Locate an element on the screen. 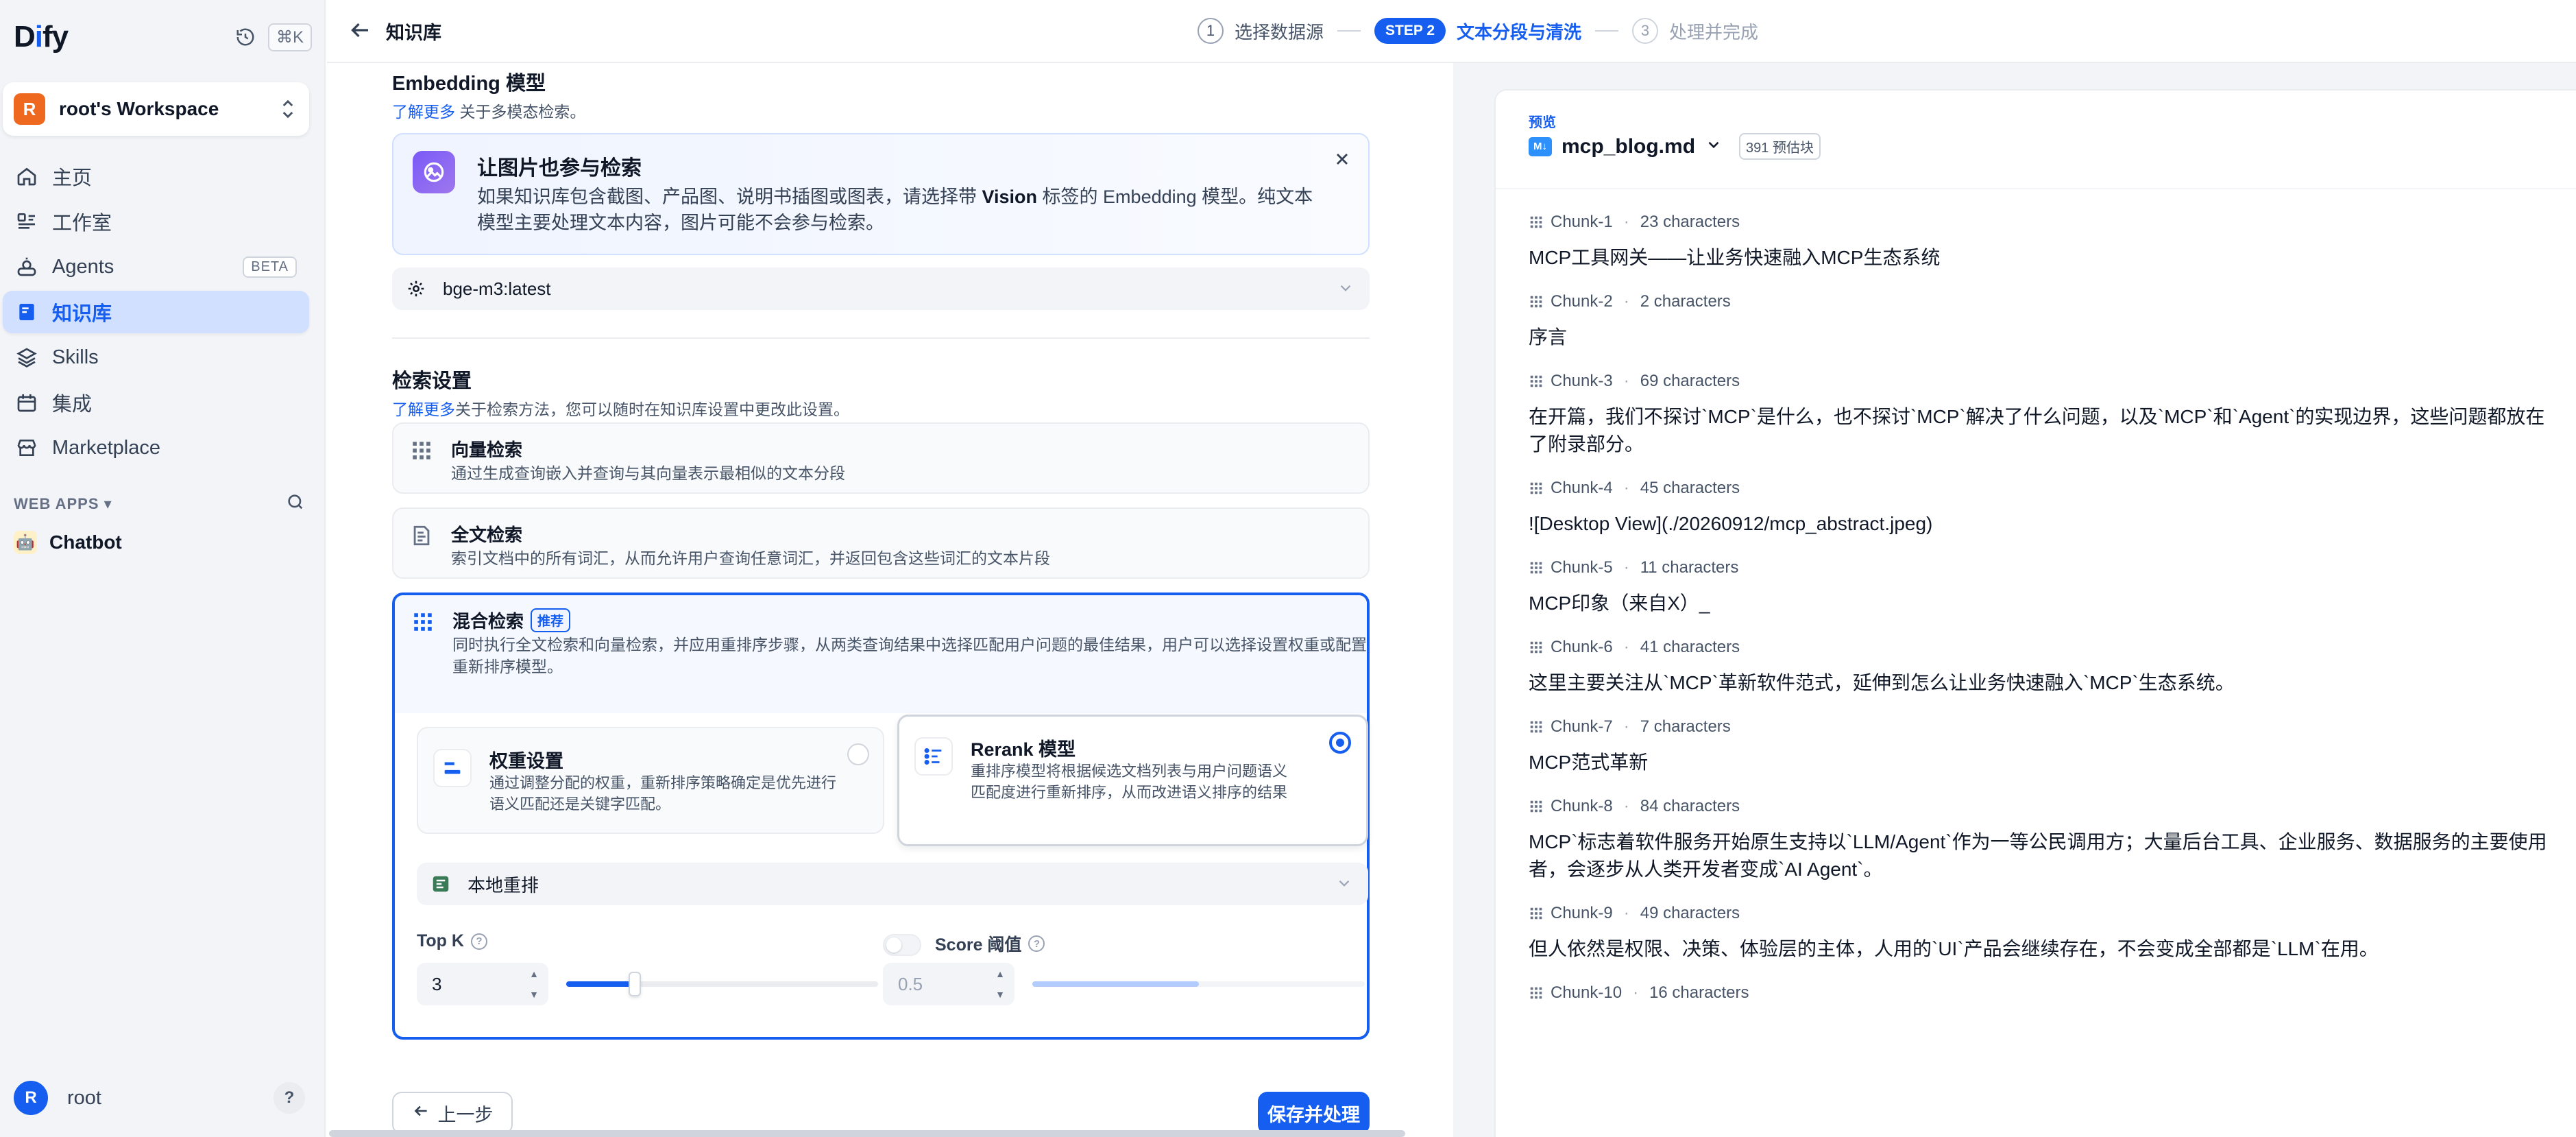  workspace-avatar: R is located at coordinates (29, 109).